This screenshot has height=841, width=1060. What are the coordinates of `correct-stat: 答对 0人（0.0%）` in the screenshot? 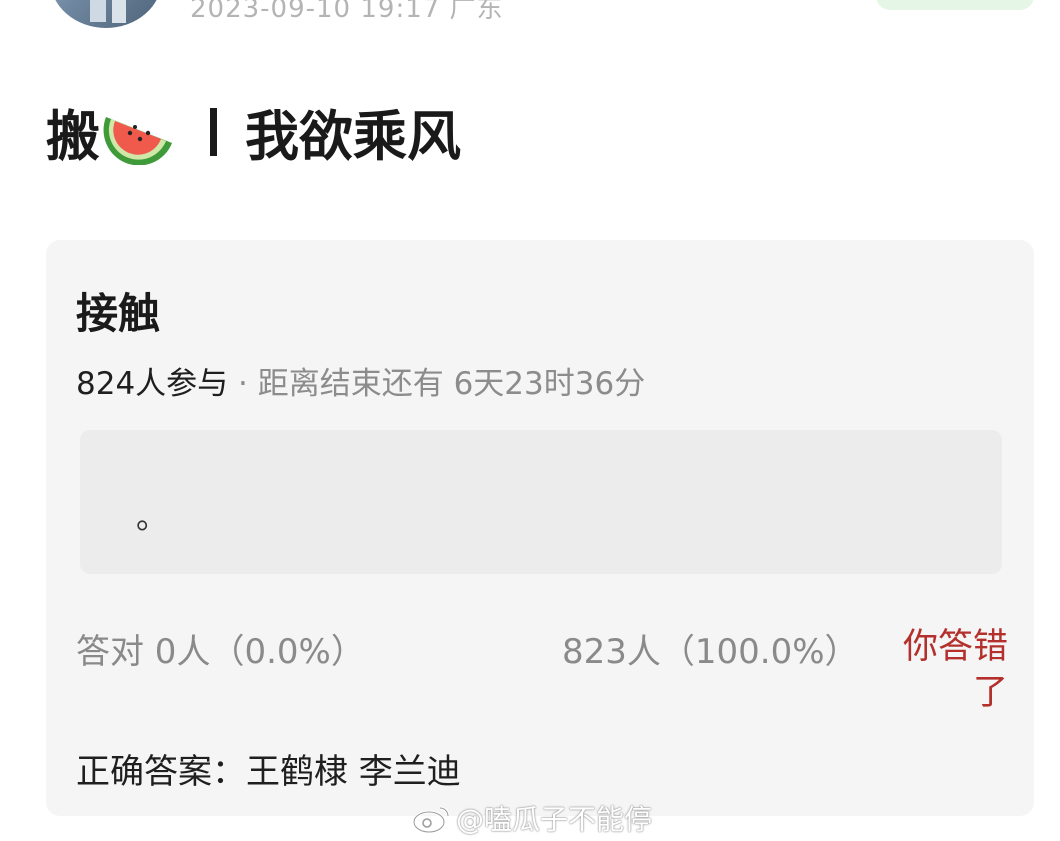 It's located at (220, 652).